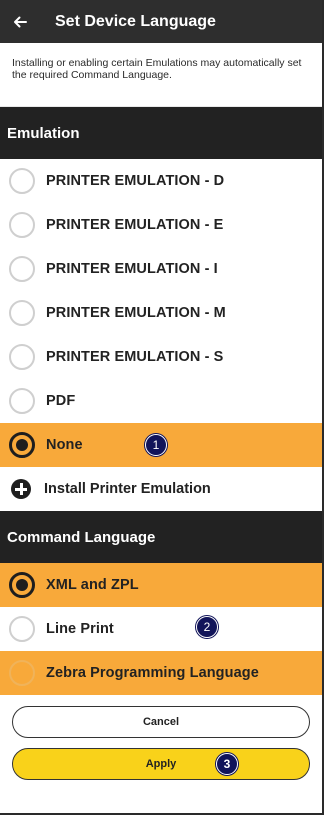 The height and width of the screenshot is (815, 324). What do you see at coordinates (135, 357) in the screenshot?
I see `option-label: PRINTER EMULATION - S` at bounding box center [135, 357].